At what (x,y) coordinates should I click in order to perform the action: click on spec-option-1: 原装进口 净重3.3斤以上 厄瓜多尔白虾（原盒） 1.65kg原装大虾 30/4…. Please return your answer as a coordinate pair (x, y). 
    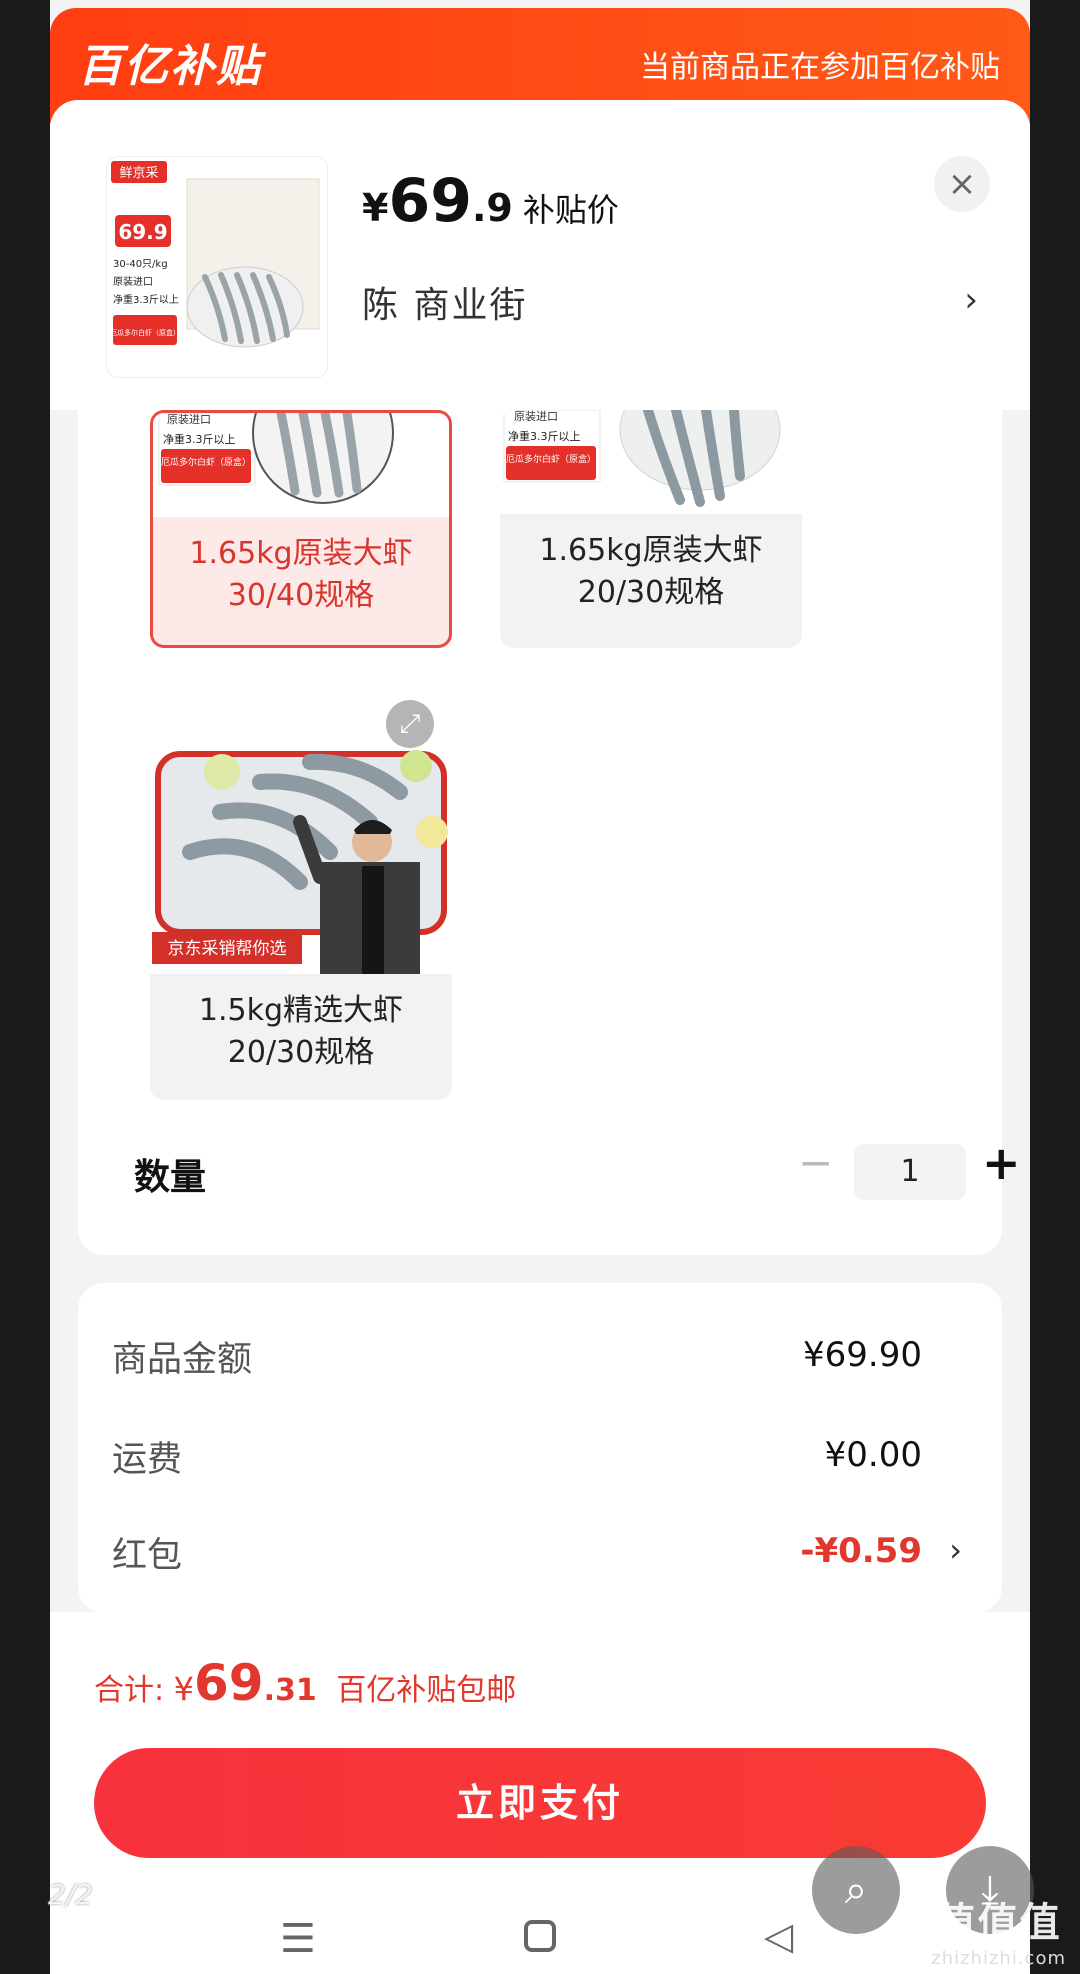
    Looking at the image, I should click on (301, 529).